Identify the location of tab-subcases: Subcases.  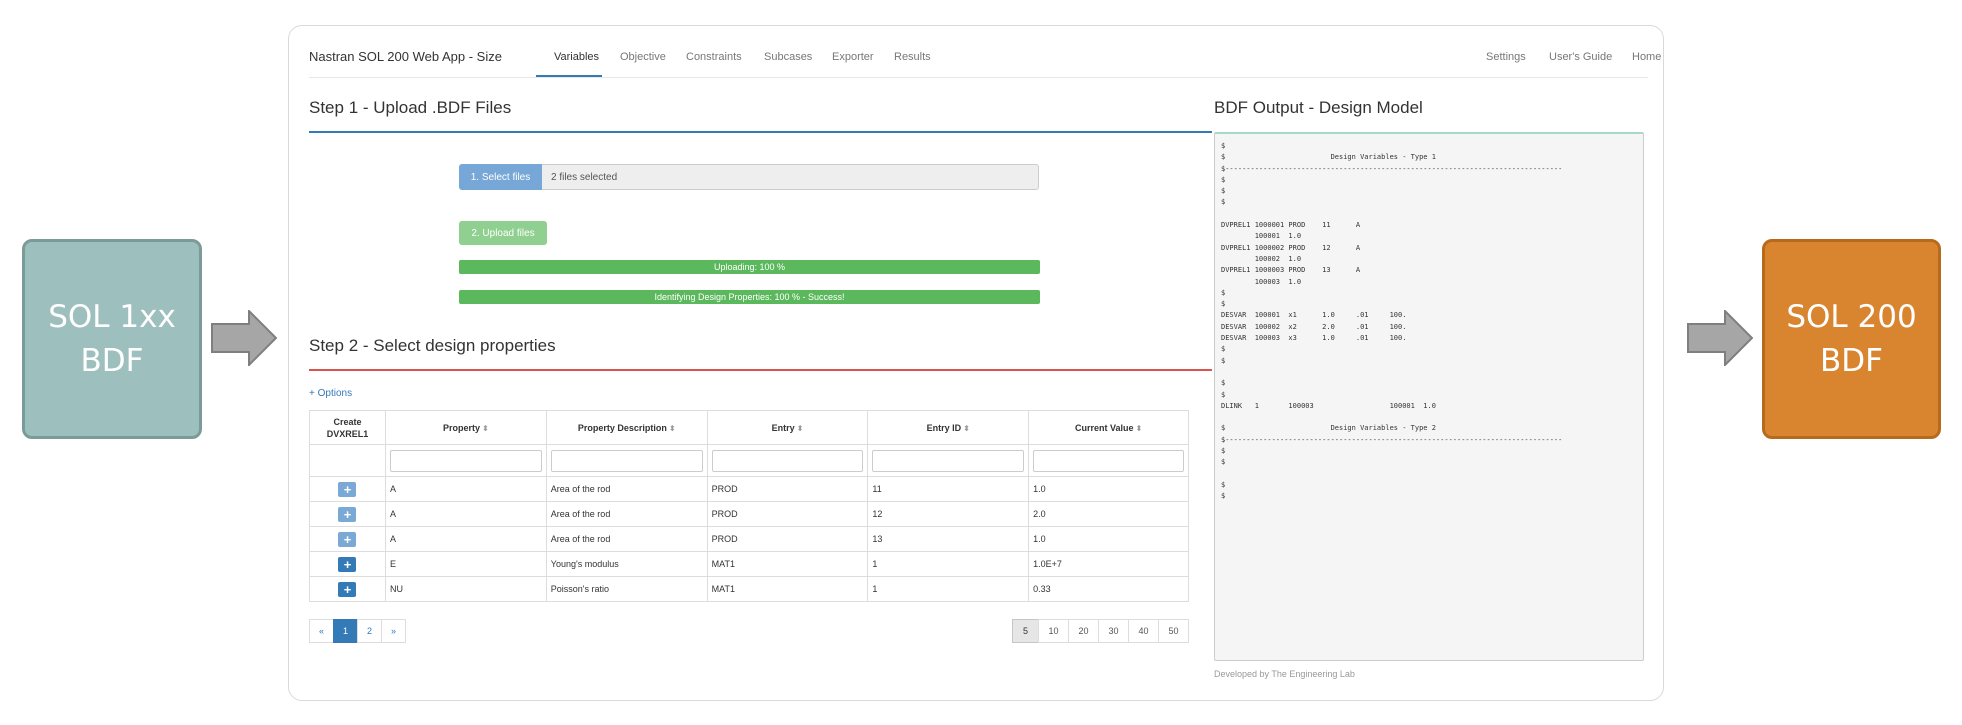
(788, 57).